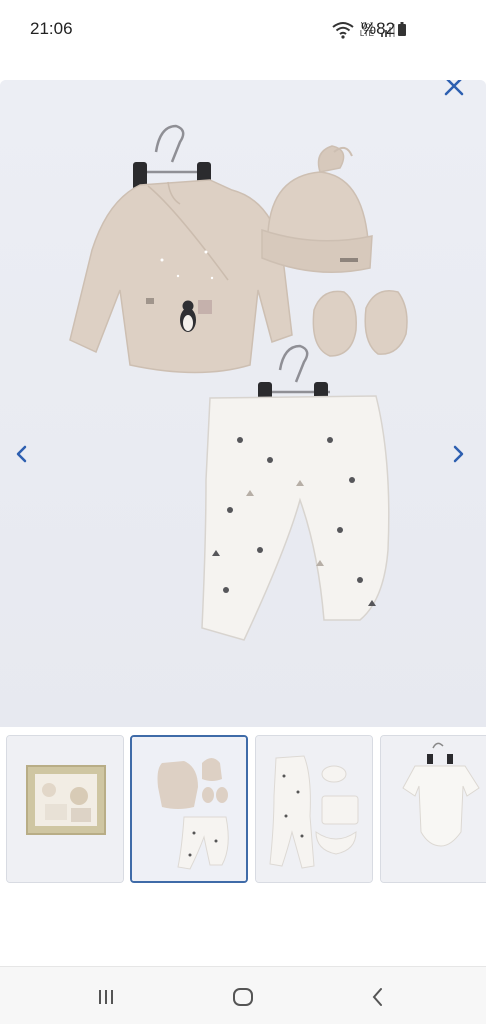  What do you see at coordinates (51, 28) in the screenshot?
I see `status-time: 21:06` at bounding box center [51, 28].